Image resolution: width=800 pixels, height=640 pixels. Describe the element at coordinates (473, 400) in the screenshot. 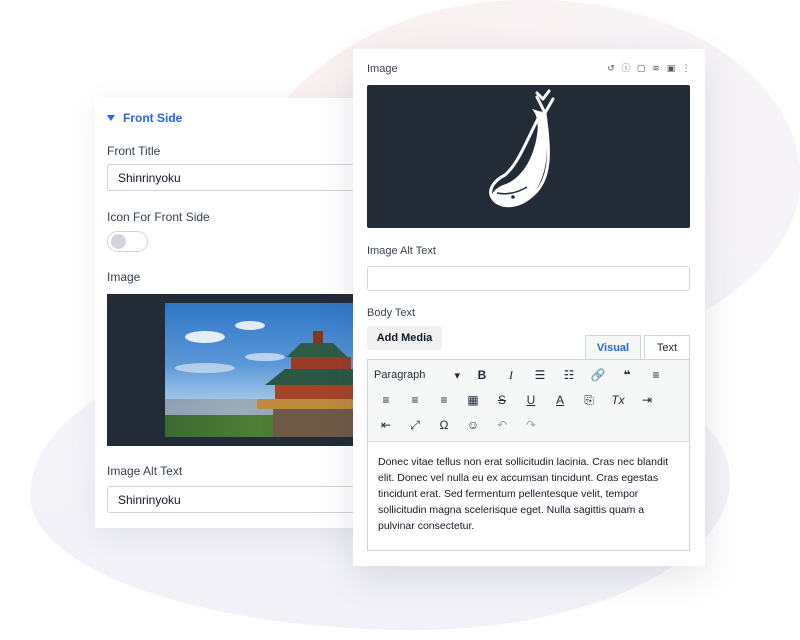

I see `table-icon: ▦` at that location.